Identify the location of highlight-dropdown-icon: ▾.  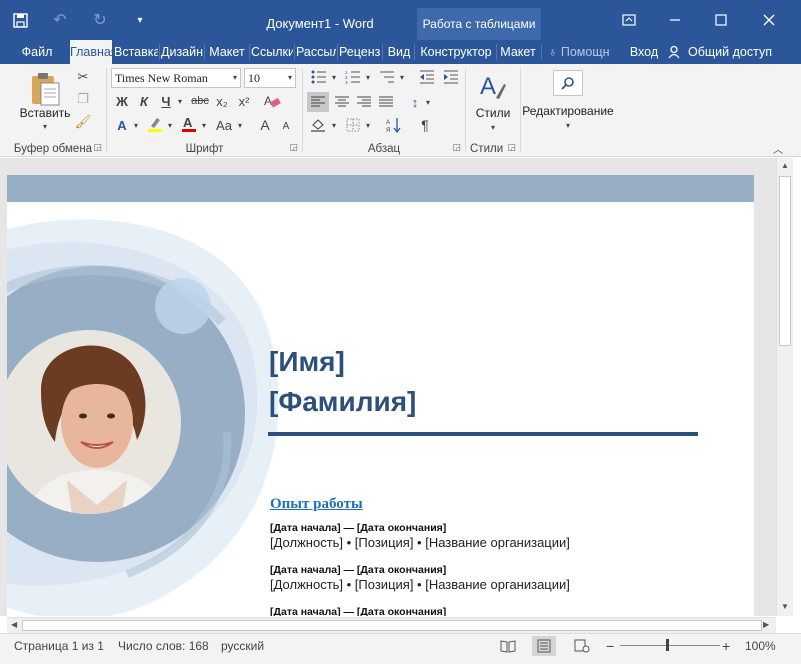
(170, 125).